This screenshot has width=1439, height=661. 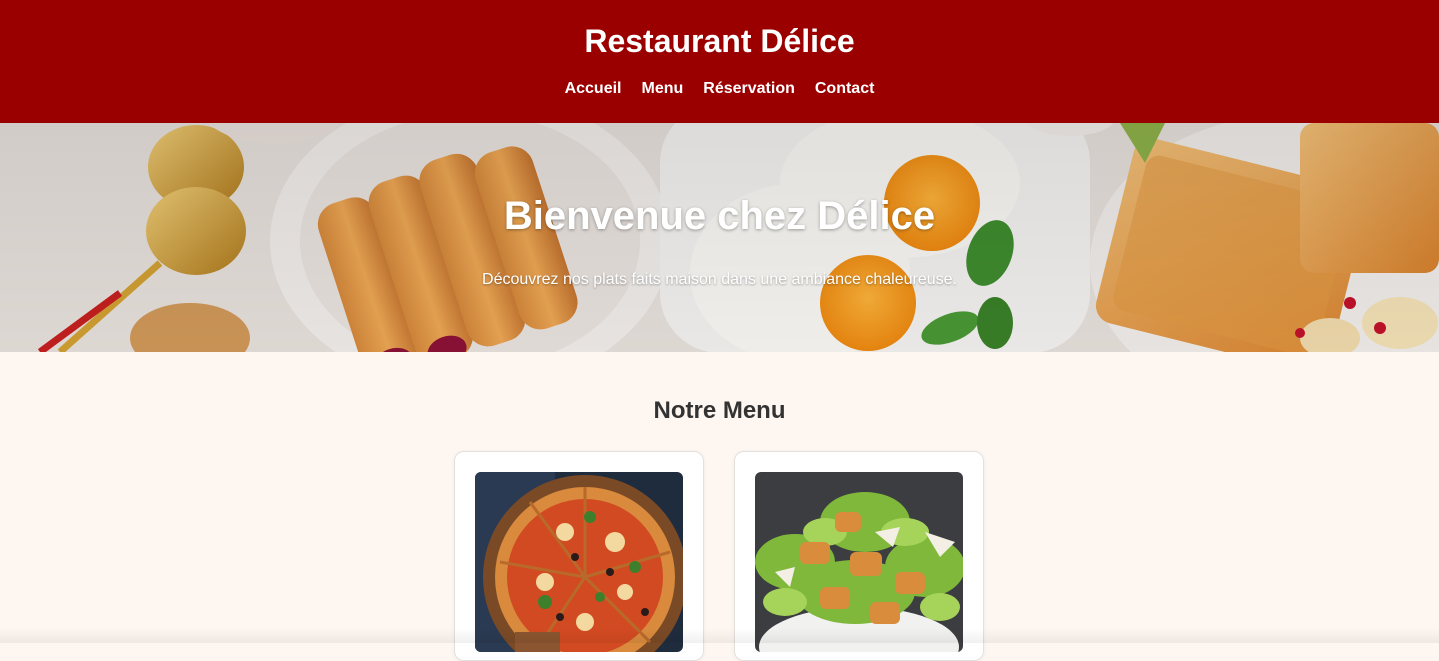 What do you see at coordinates (719, 635) in the screenshot?
I see `bottom-shade` at bounding box center [719, 635].